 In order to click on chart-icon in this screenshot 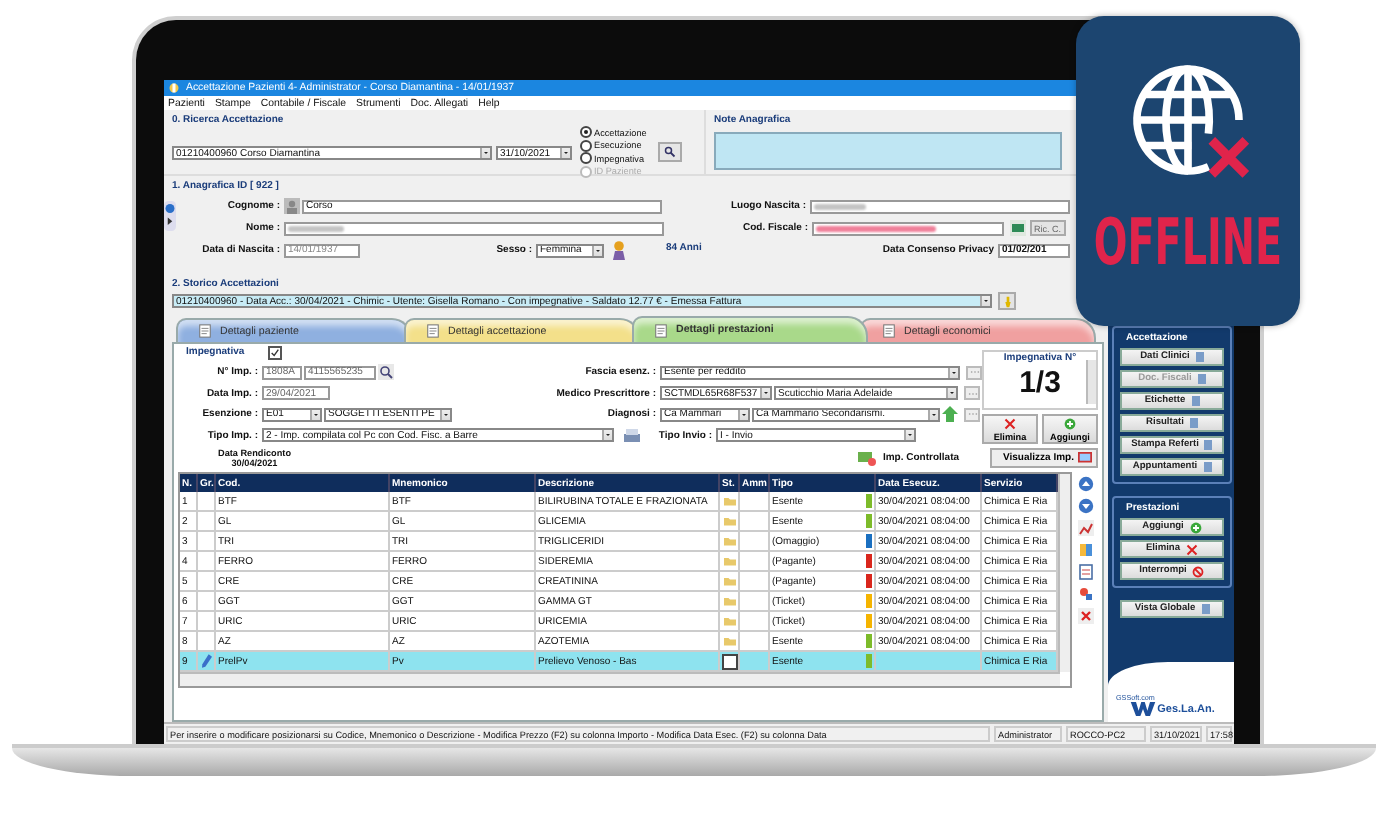, I will do `click(1086, 528)`.